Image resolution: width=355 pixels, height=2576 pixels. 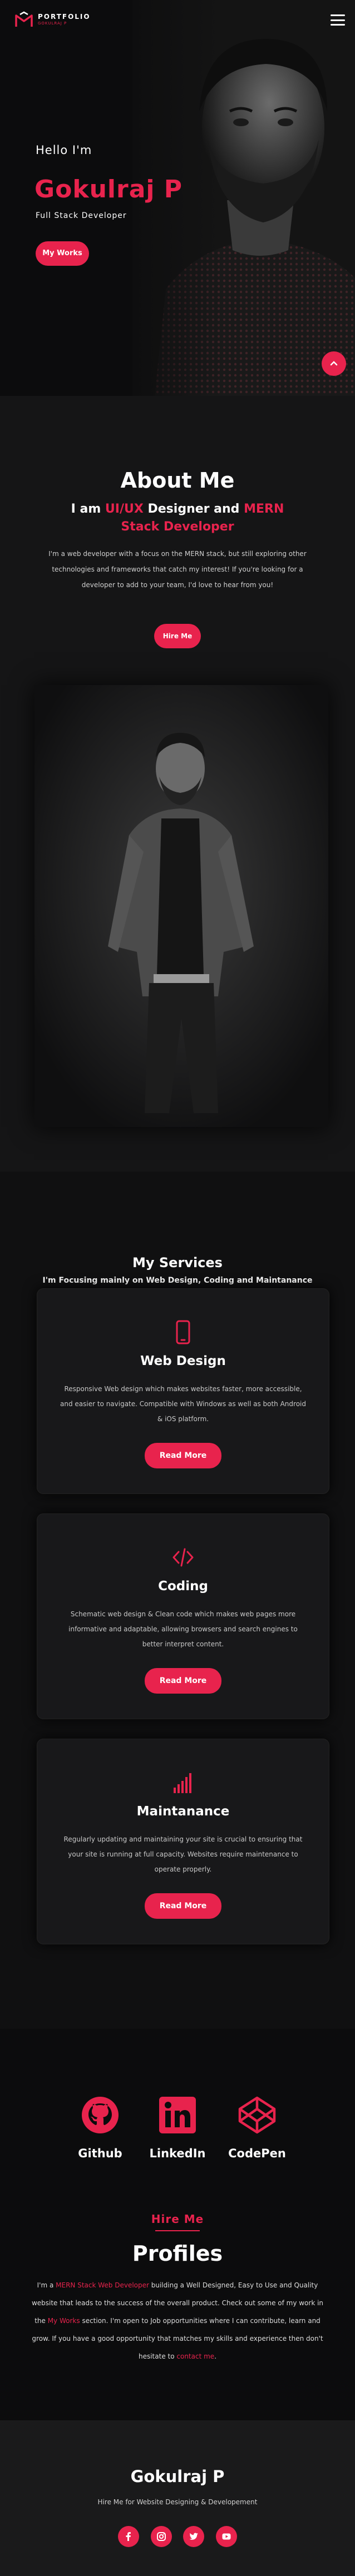 What do you see at coordinates (177, 1262) in the screenshot?
I see `services-heading: My Services` at bounding box center [177, 1262].